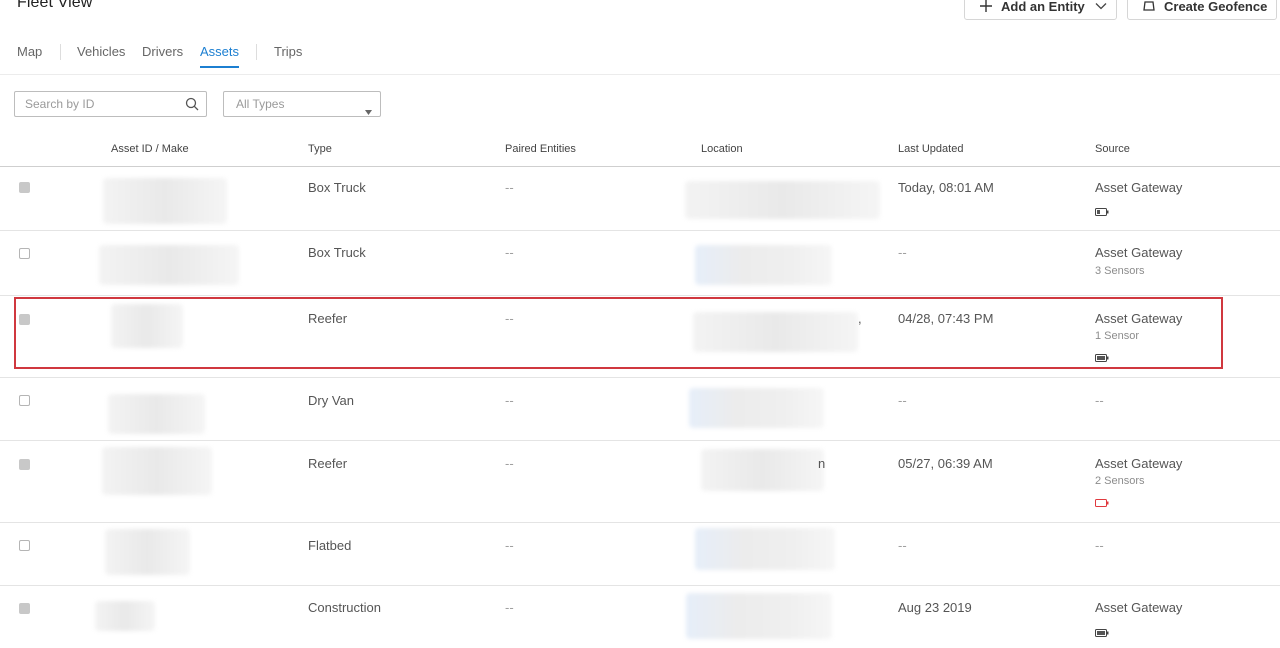 This screenshot has height=648, width=1280. I want to click on sensor-count: 1 Sensor, so click(1117, 336).